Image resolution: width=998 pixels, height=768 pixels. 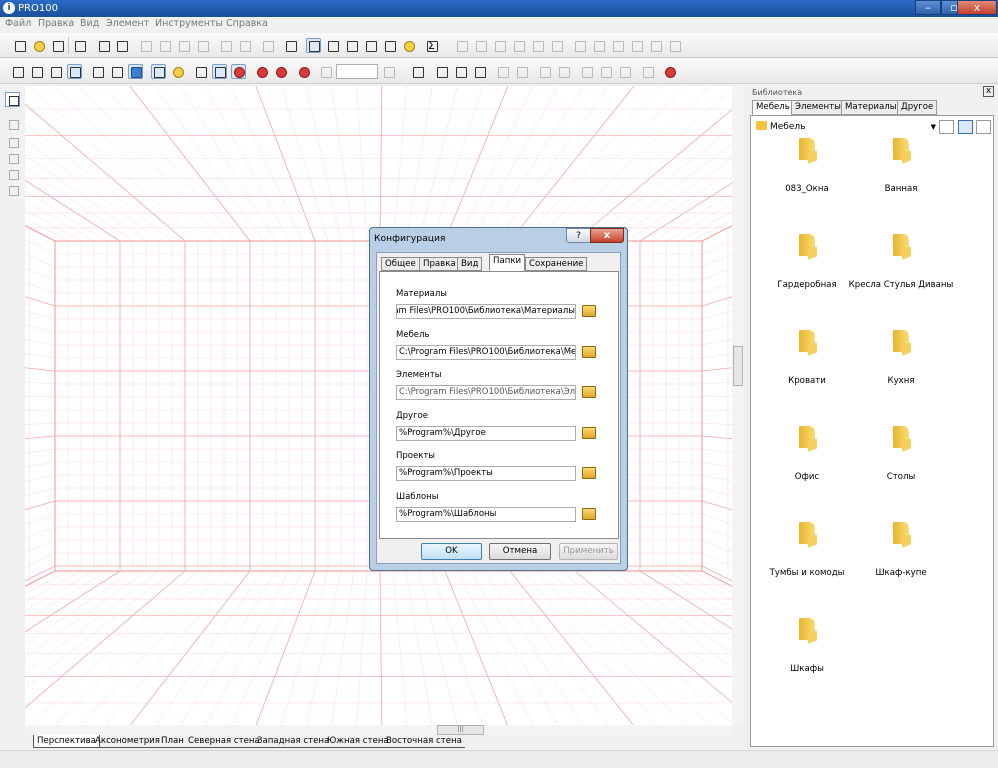 I want to click on render-icon, so click(x=303, y=71).